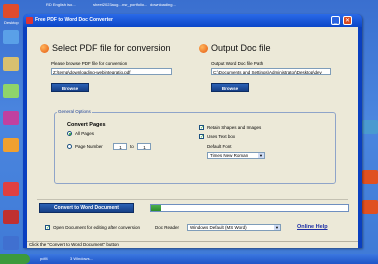 Image resolution: width=378 pixels, height=264 pixels. What do you see at coordinates (11, 22) in the screenshot?
I see `desktop-label: Desktop` at bounding box center [11, 22].